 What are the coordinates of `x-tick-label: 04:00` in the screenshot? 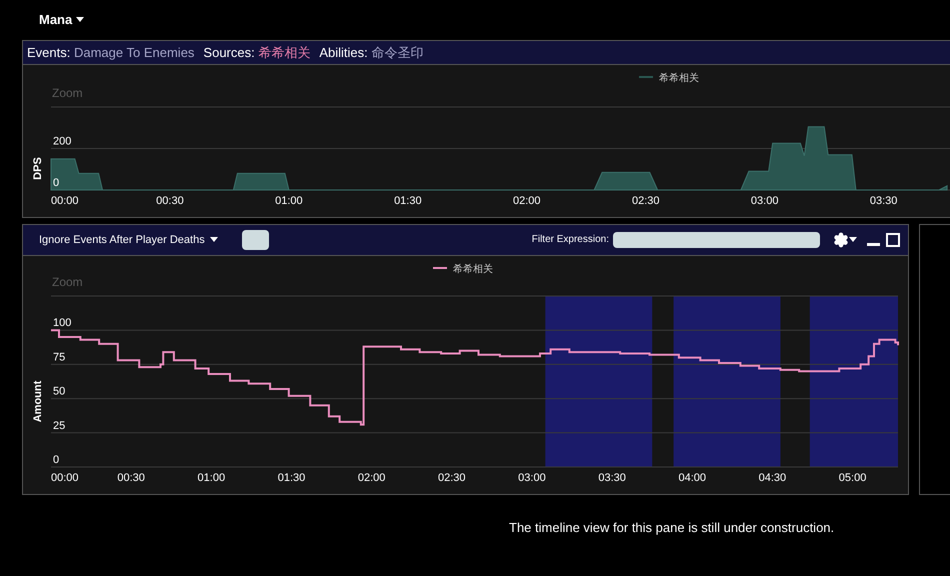 It's located at (692, 478).